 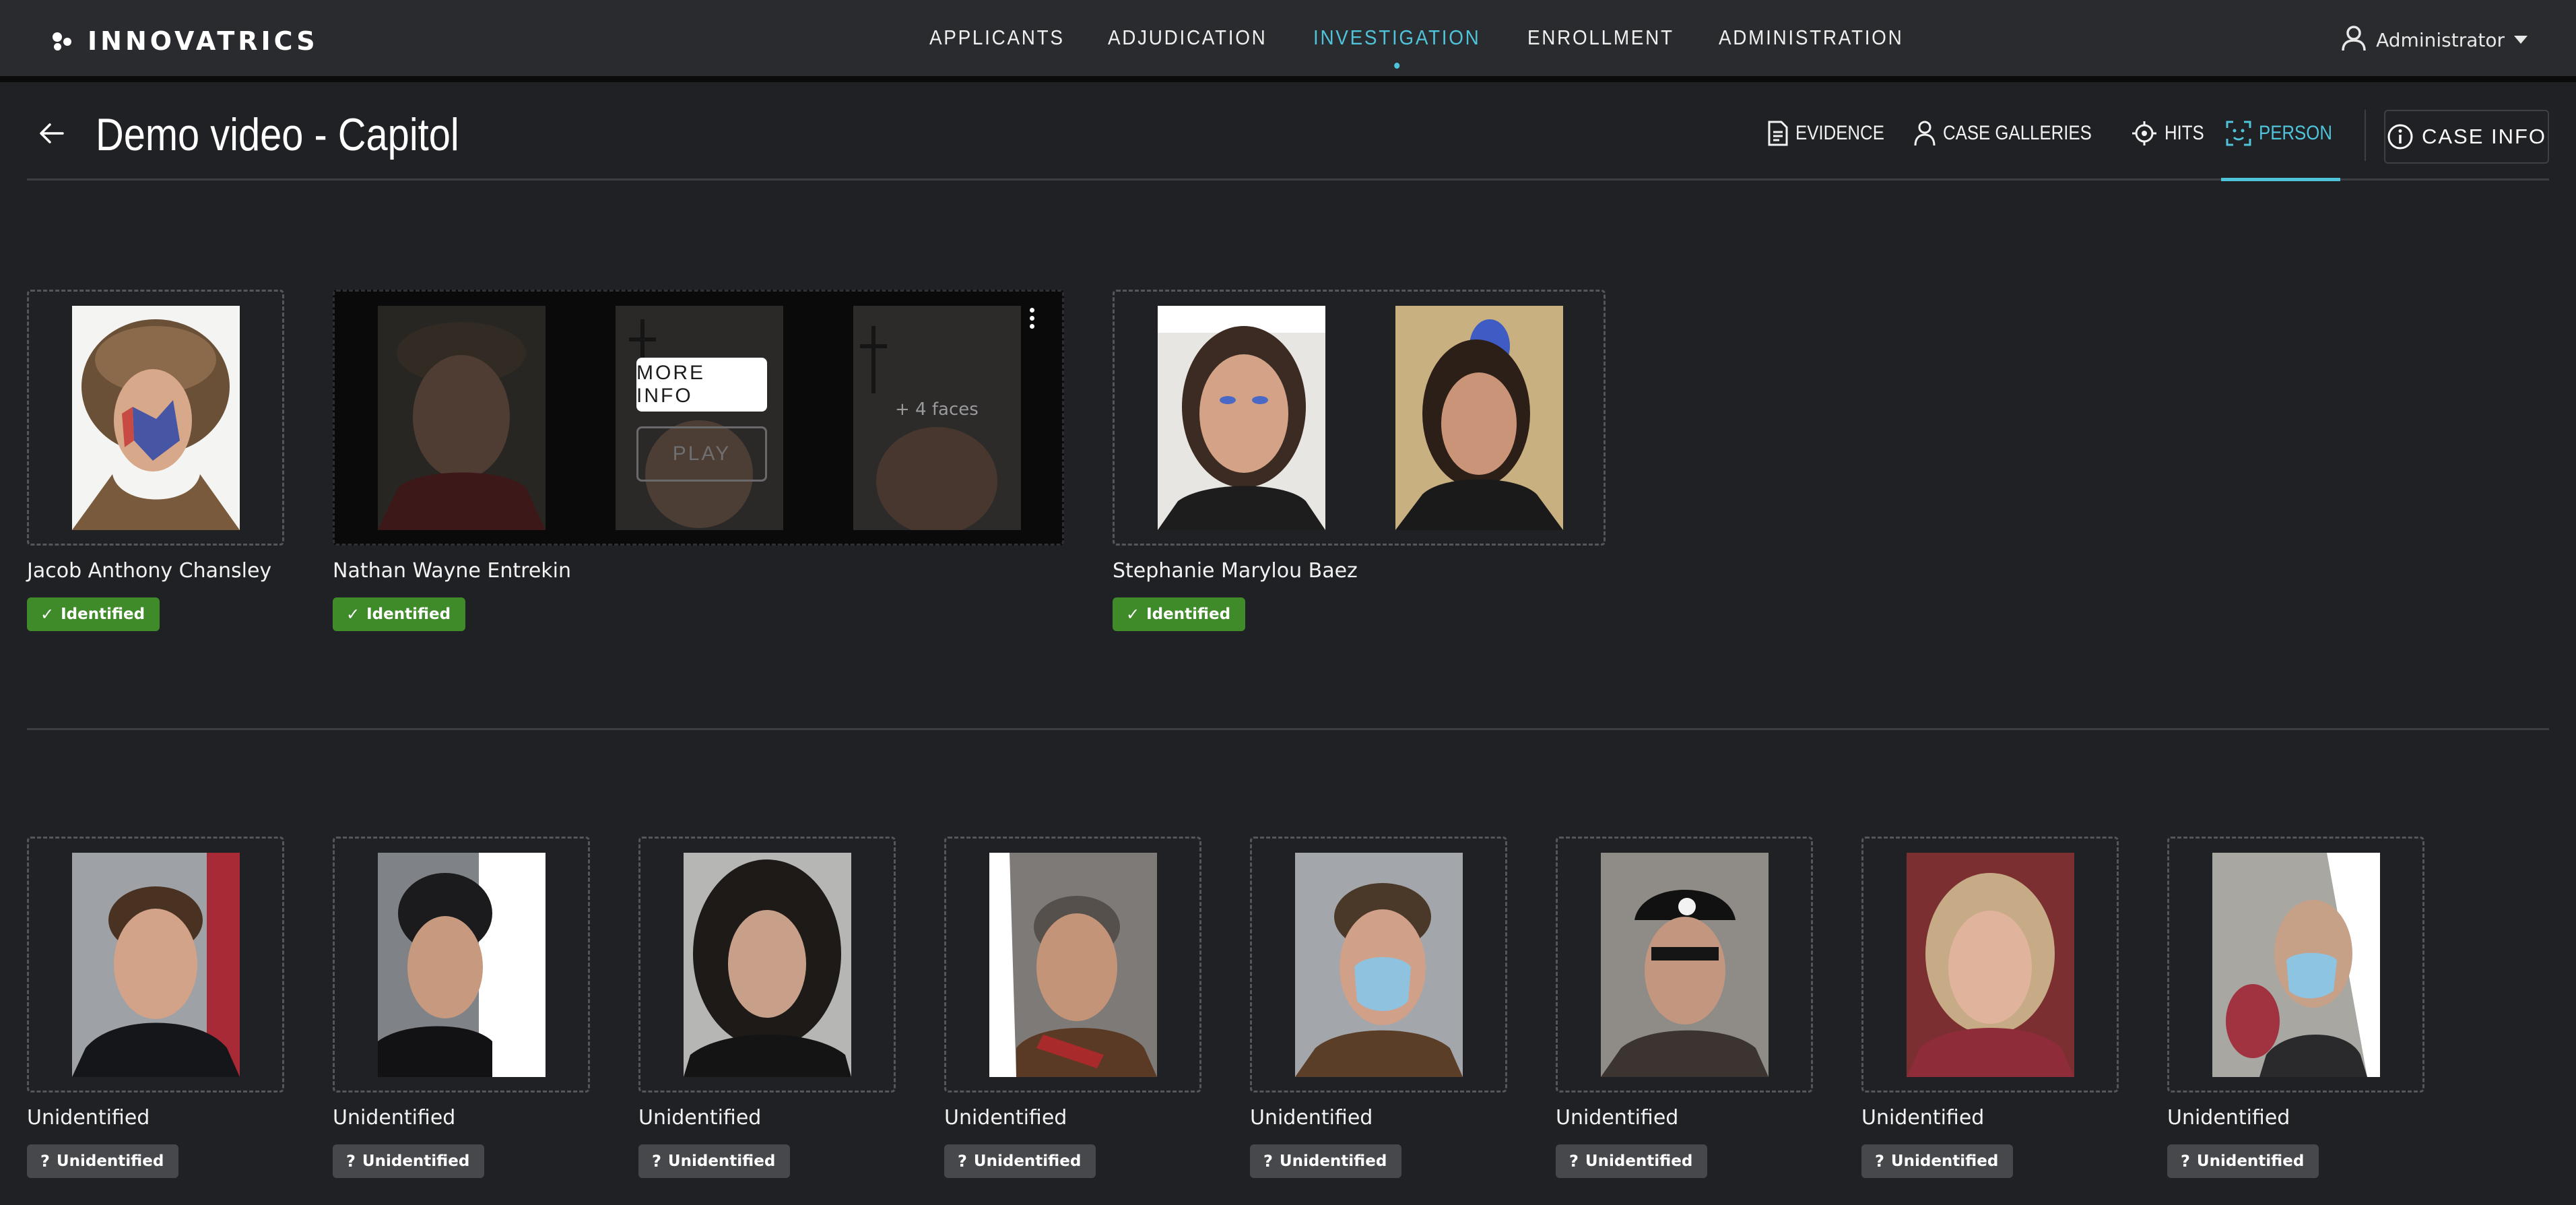 What do you see at coordinates (2440, 39) in the screenshot?
I see `user-name: Administrator` at bounding box center [2440, 39].